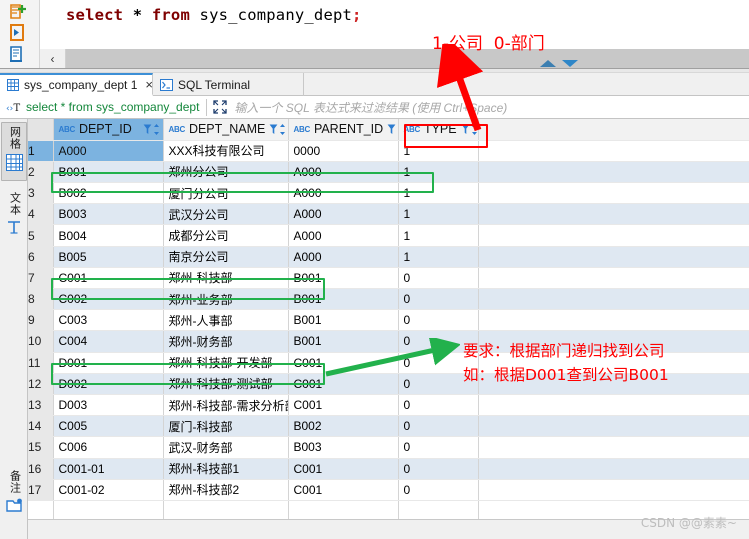  What do you see at coordinates (108, 490) in the screenshot?
I see `cell-dept-id: C001-02` at bounding box center [108, 490].